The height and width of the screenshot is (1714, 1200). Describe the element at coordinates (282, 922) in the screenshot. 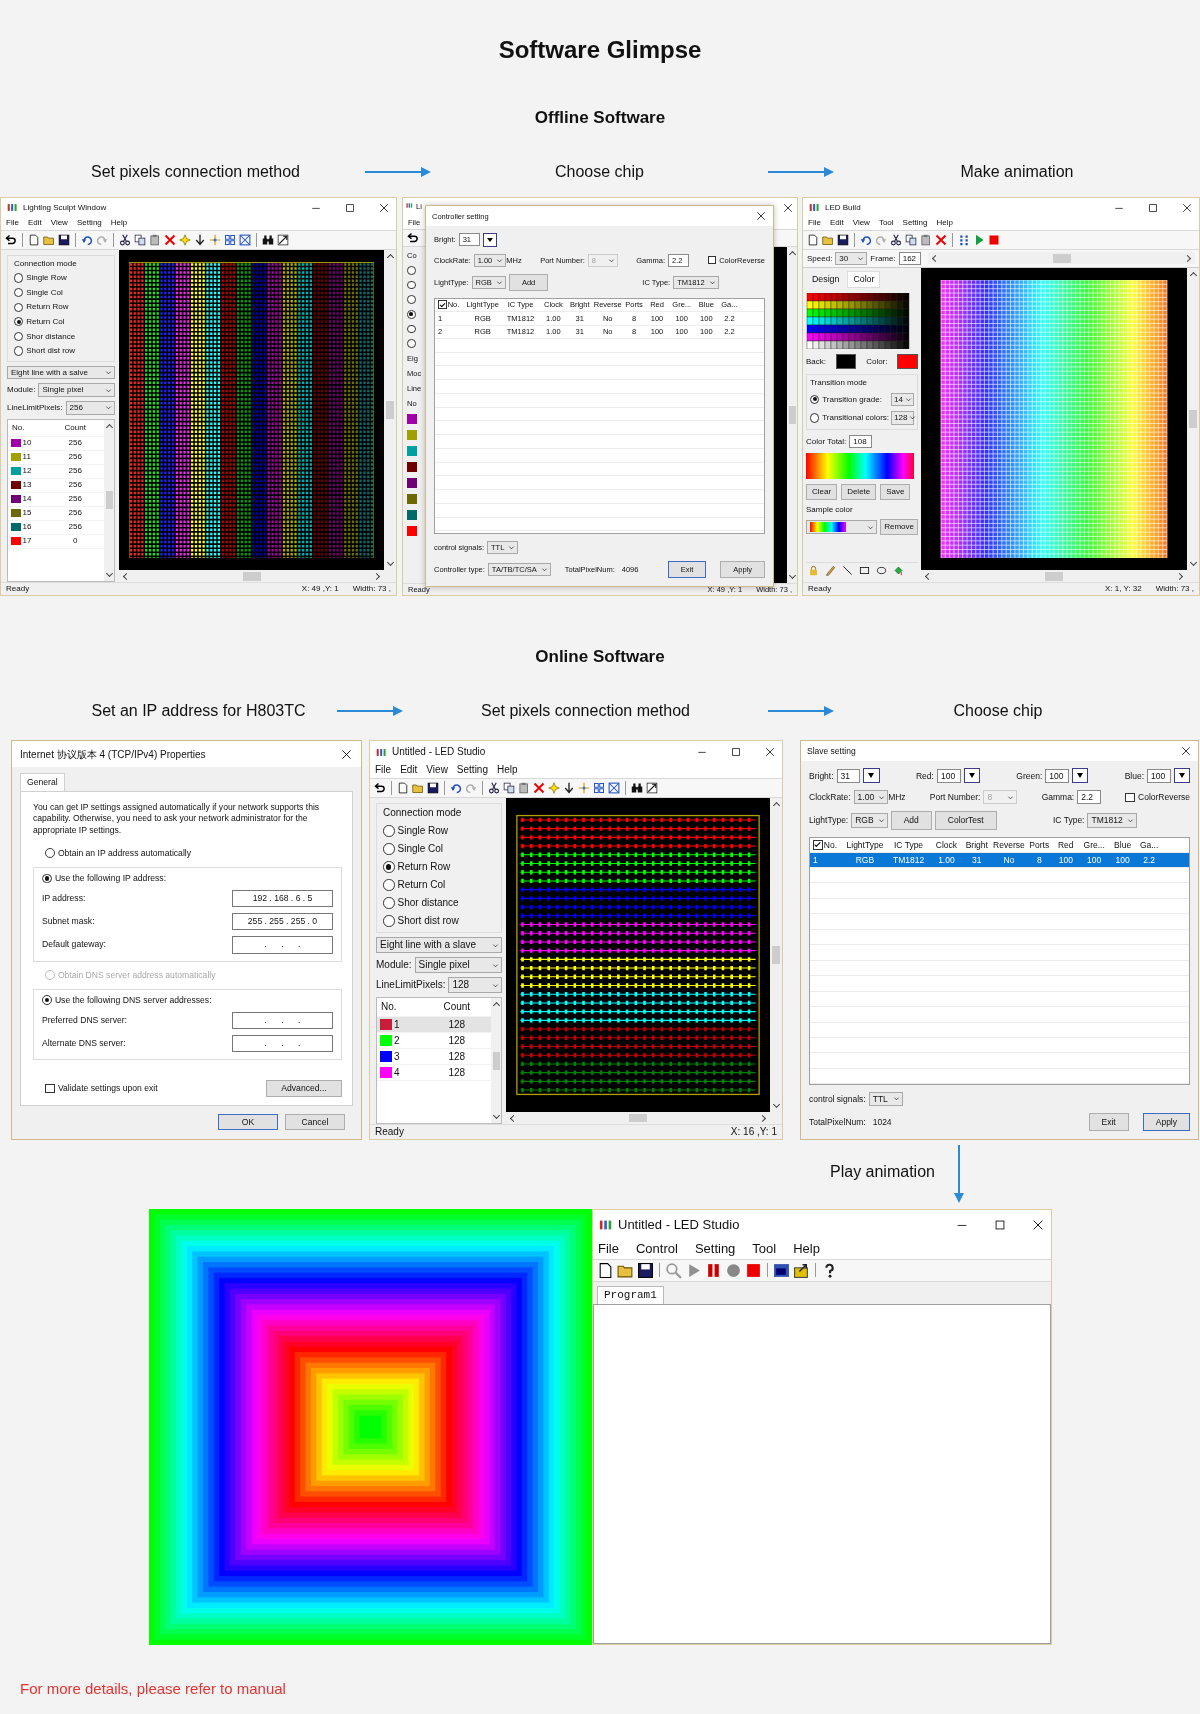

I see `input-field: 255 . 255 . 255 . 0` at that location.